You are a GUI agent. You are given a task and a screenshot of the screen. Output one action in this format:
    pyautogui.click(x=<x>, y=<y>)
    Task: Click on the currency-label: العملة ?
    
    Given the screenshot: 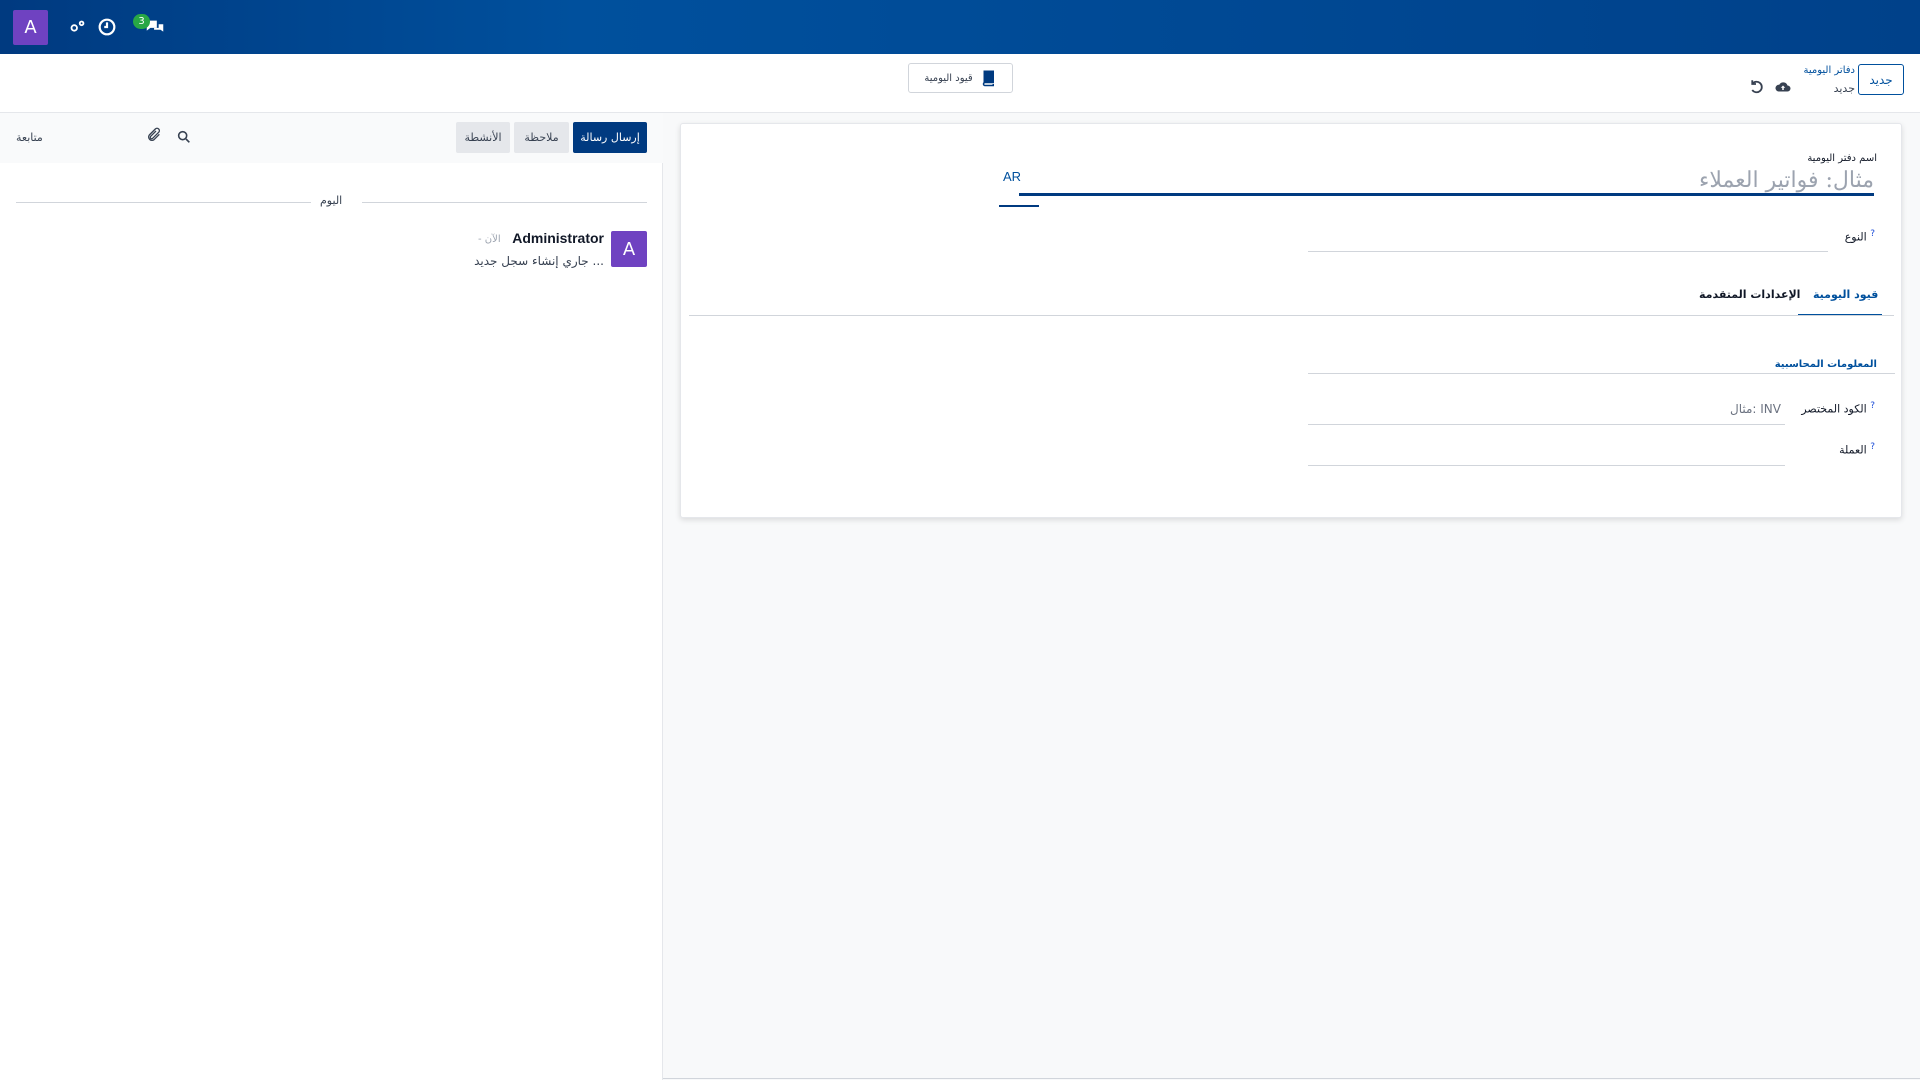 What is the action you would take?
    pyautogui.click(x=1858, y=449)
    